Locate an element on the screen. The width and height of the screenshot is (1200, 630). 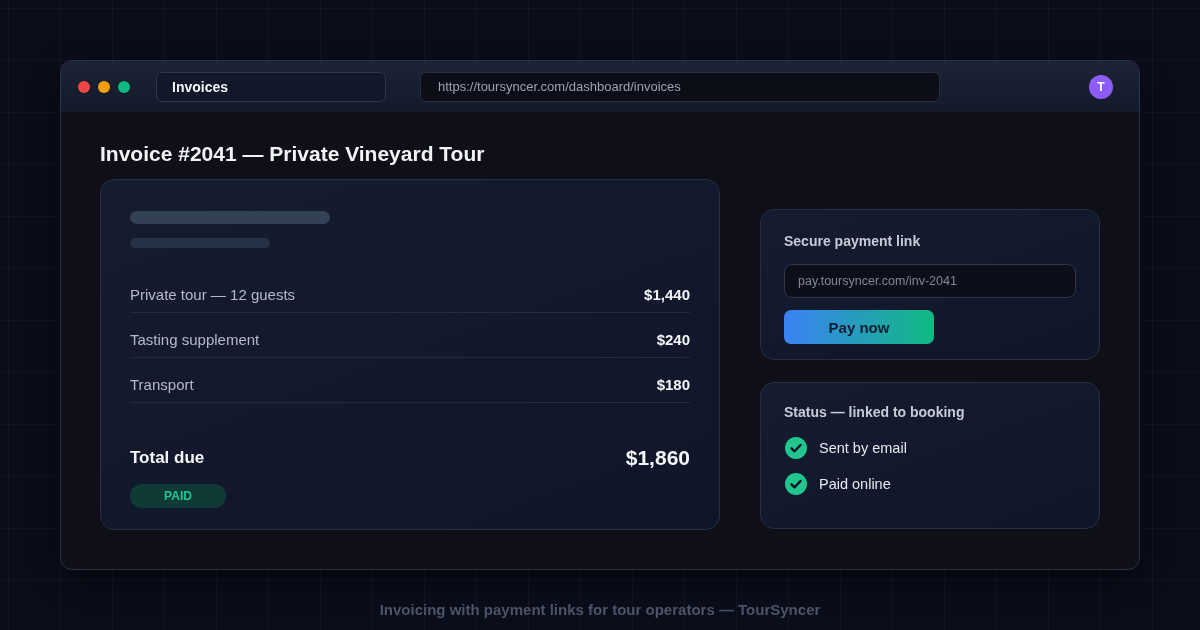
card-title: Status — linked to booking is located at coordinates (875, 412).